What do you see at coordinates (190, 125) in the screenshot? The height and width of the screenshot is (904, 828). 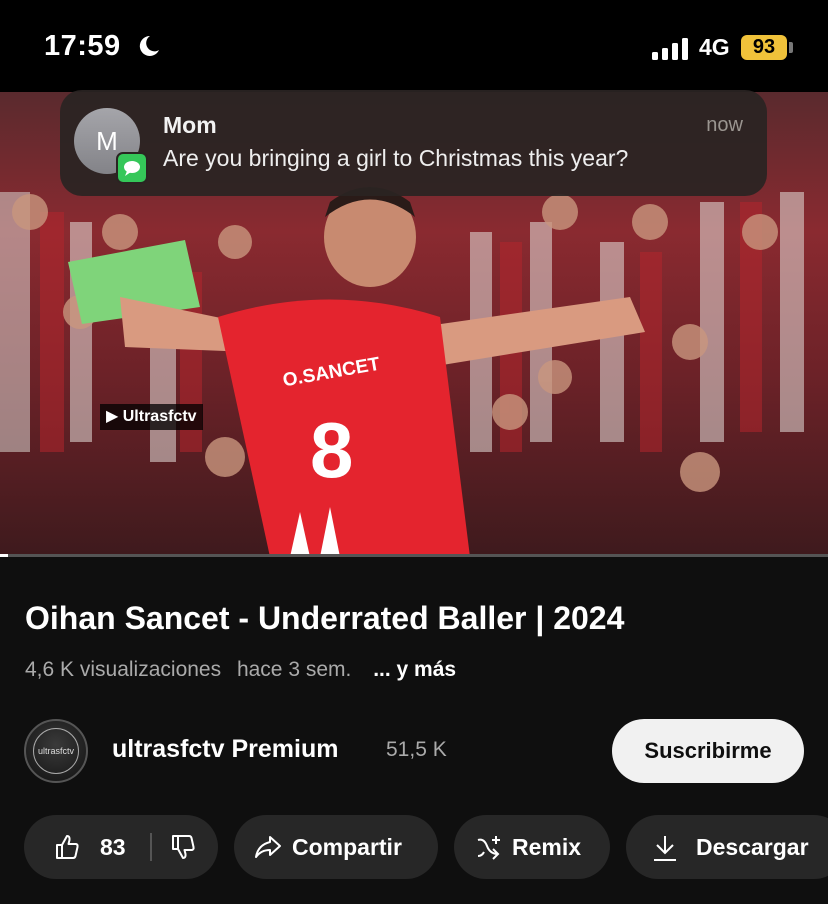 I see `notification-sender: Mom` at bounding box center [190, 125].